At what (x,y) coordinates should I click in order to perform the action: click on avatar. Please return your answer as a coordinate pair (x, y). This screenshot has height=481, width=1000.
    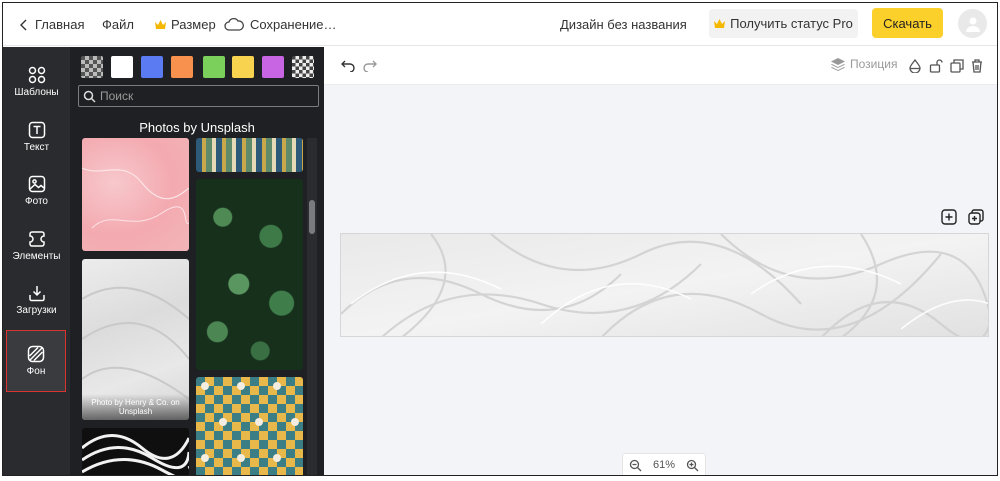
    Looking at the image, I should click on (972, 23).